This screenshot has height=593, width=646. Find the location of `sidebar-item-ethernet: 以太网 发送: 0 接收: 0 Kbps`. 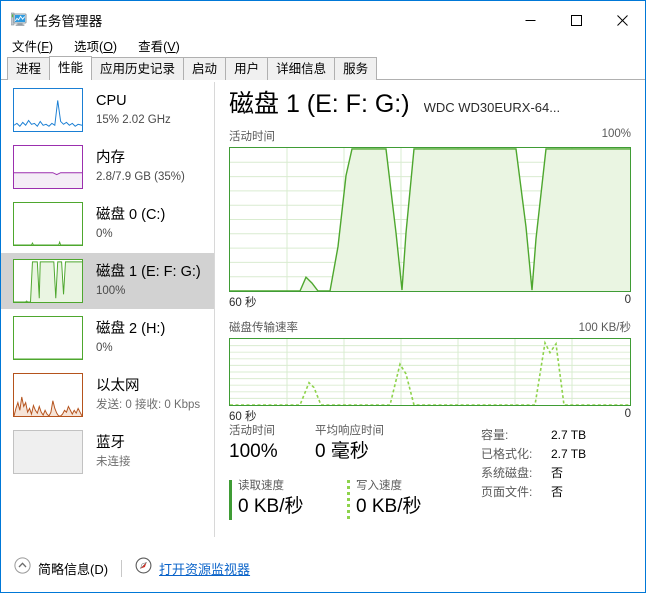

sidebar-item-ethernet: 以太网 发送: 0 接收: 0 Kbps is located at coordinates (107, 395).